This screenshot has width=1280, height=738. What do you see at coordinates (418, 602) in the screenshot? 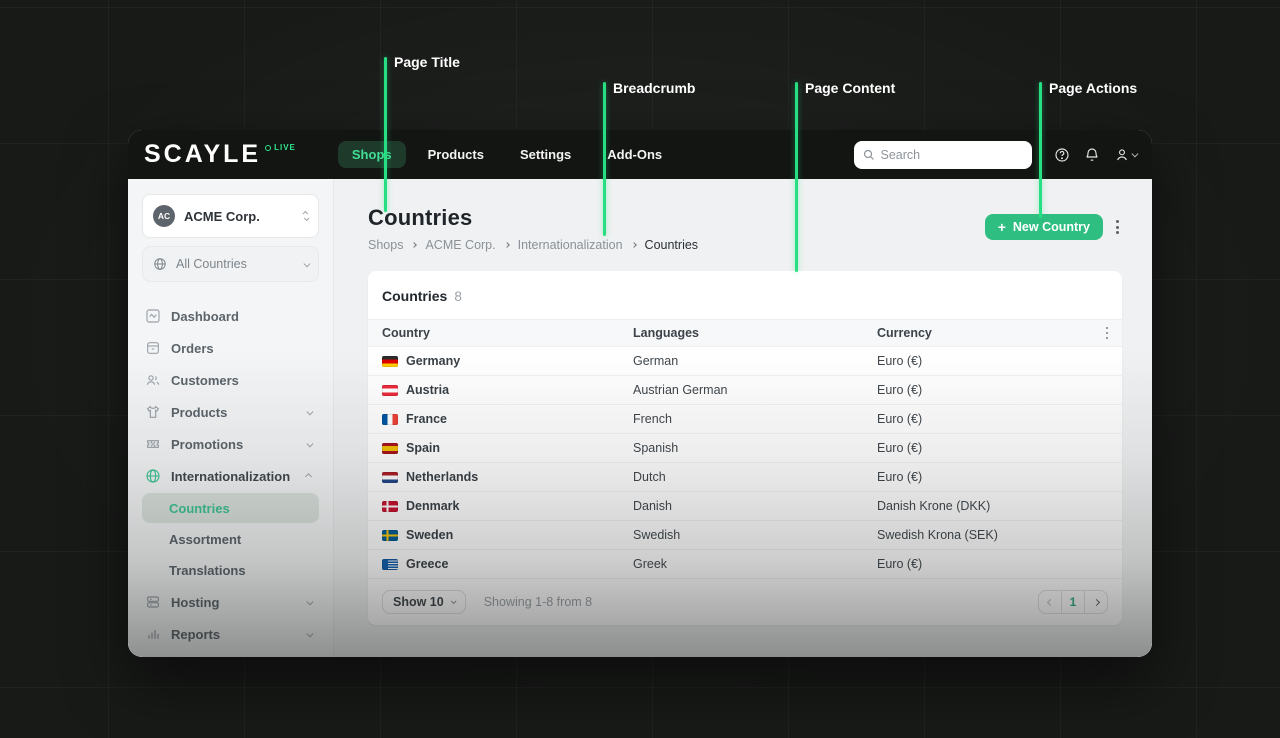
I see `page-size-label: Show 10` at bounding box center [418, 602].